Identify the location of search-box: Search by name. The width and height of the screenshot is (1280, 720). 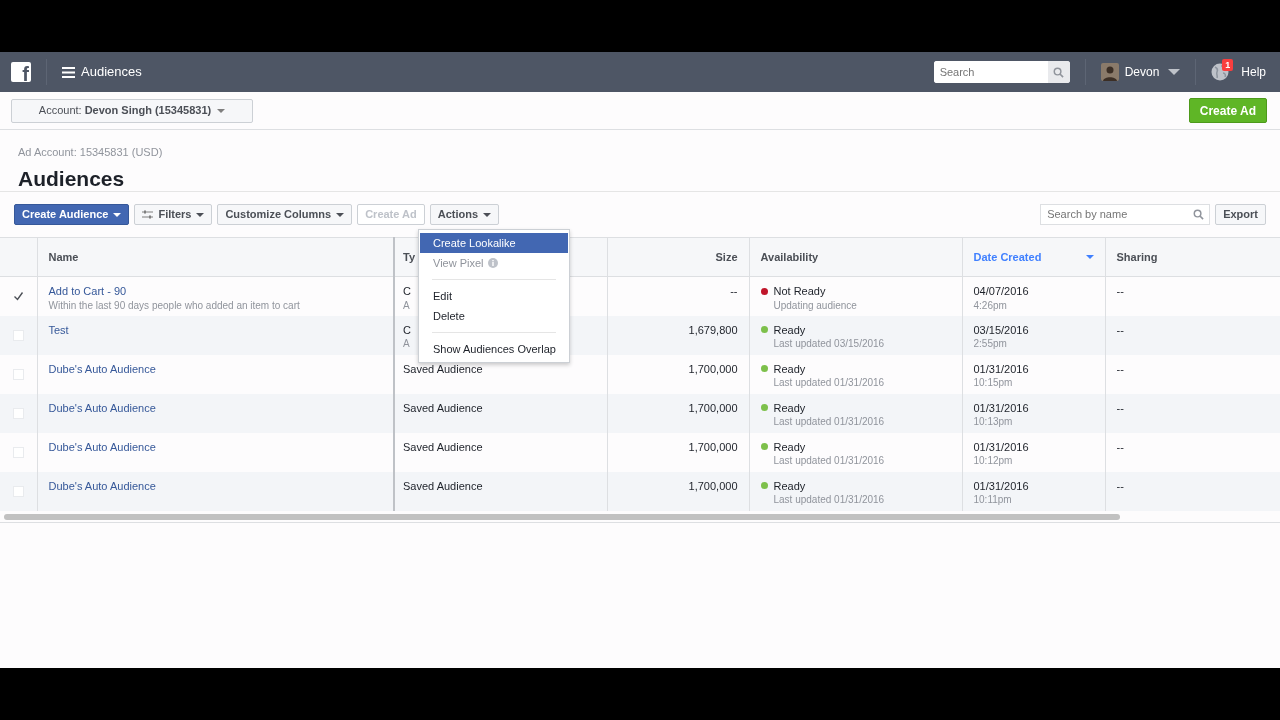
(1125, 214).